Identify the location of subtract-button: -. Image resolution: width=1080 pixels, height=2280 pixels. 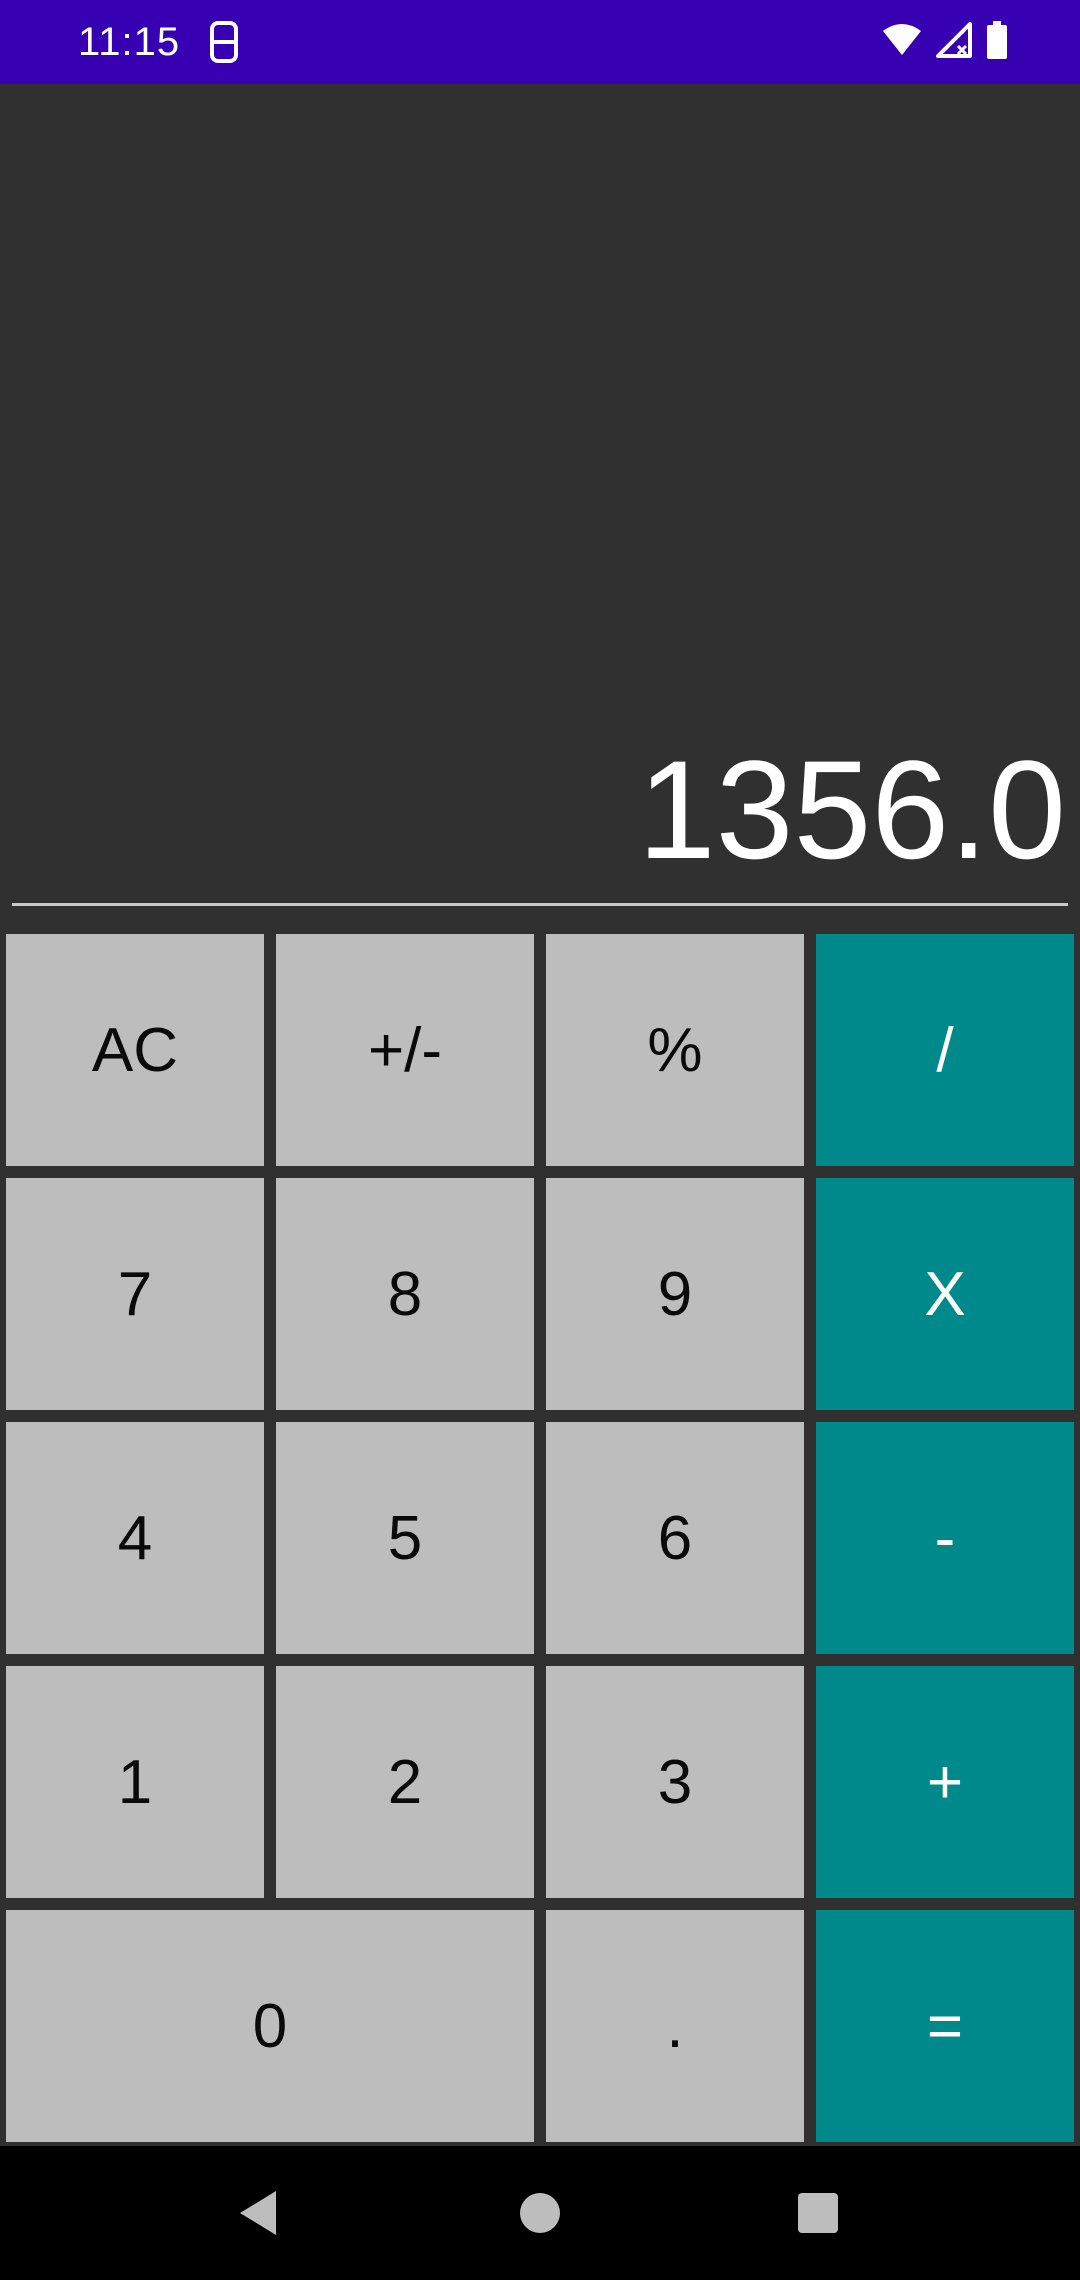
(945, 1538).